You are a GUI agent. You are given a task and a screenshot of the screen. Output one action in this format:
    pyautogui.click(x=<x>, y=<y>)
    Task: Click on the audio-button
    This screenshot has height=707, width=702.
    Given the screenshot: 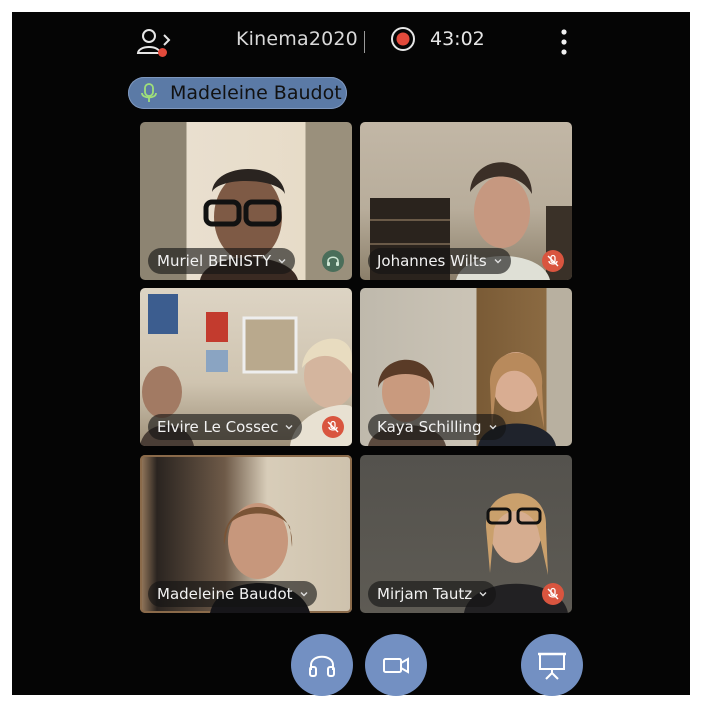 What is the action you would take?
    pyautogui.click(x=322, y=665)
    